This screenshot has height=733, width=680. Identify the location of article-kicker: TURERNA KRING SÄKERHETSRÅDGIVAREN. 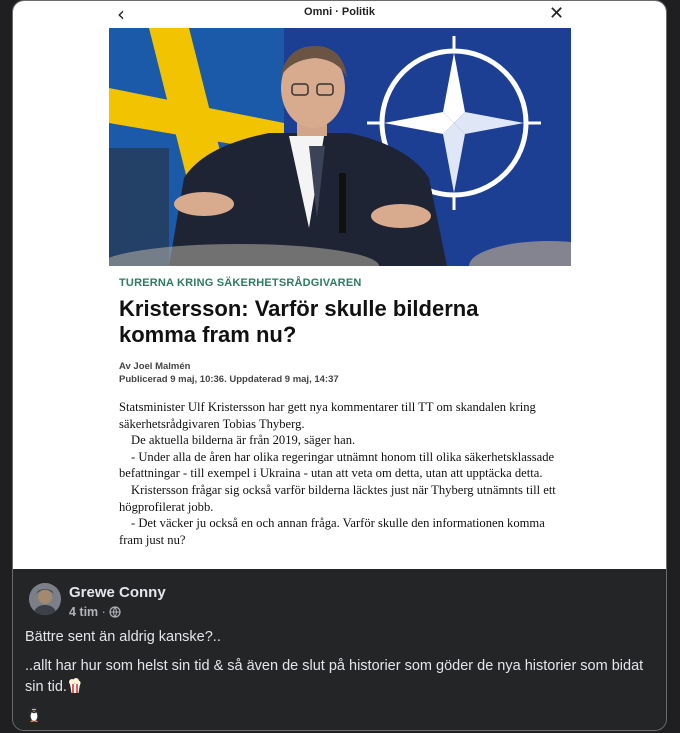
(240, 283).